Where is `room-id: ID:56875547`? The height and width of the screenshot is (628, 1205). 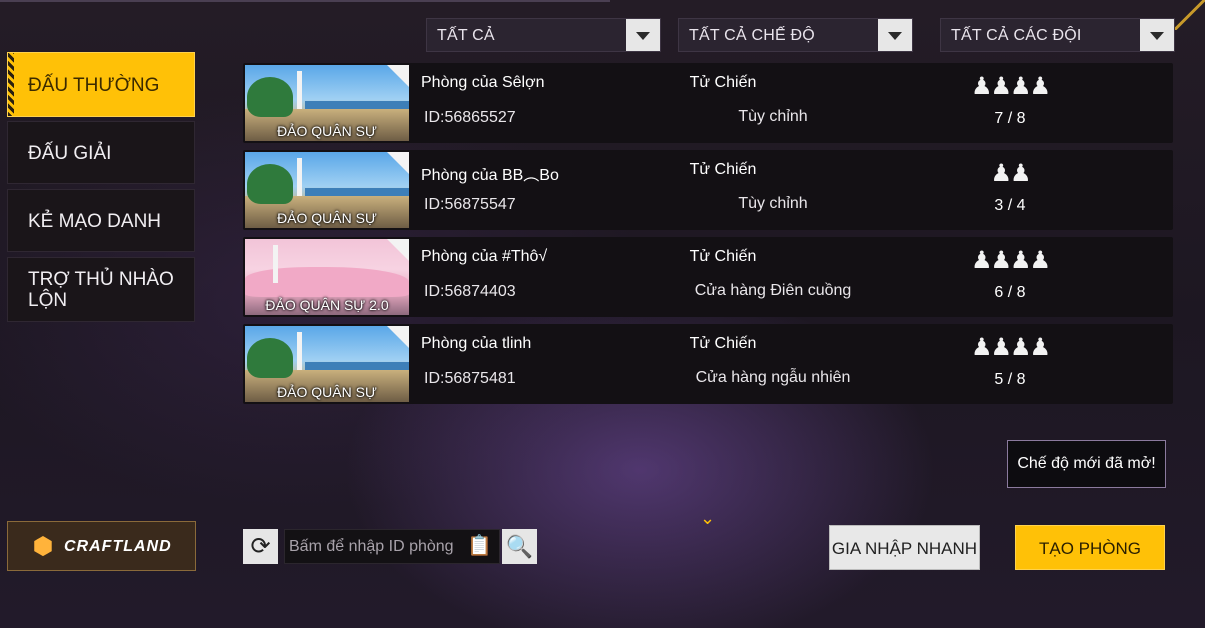
room-id: ID:56875547 is located at coordinates (470, 204).